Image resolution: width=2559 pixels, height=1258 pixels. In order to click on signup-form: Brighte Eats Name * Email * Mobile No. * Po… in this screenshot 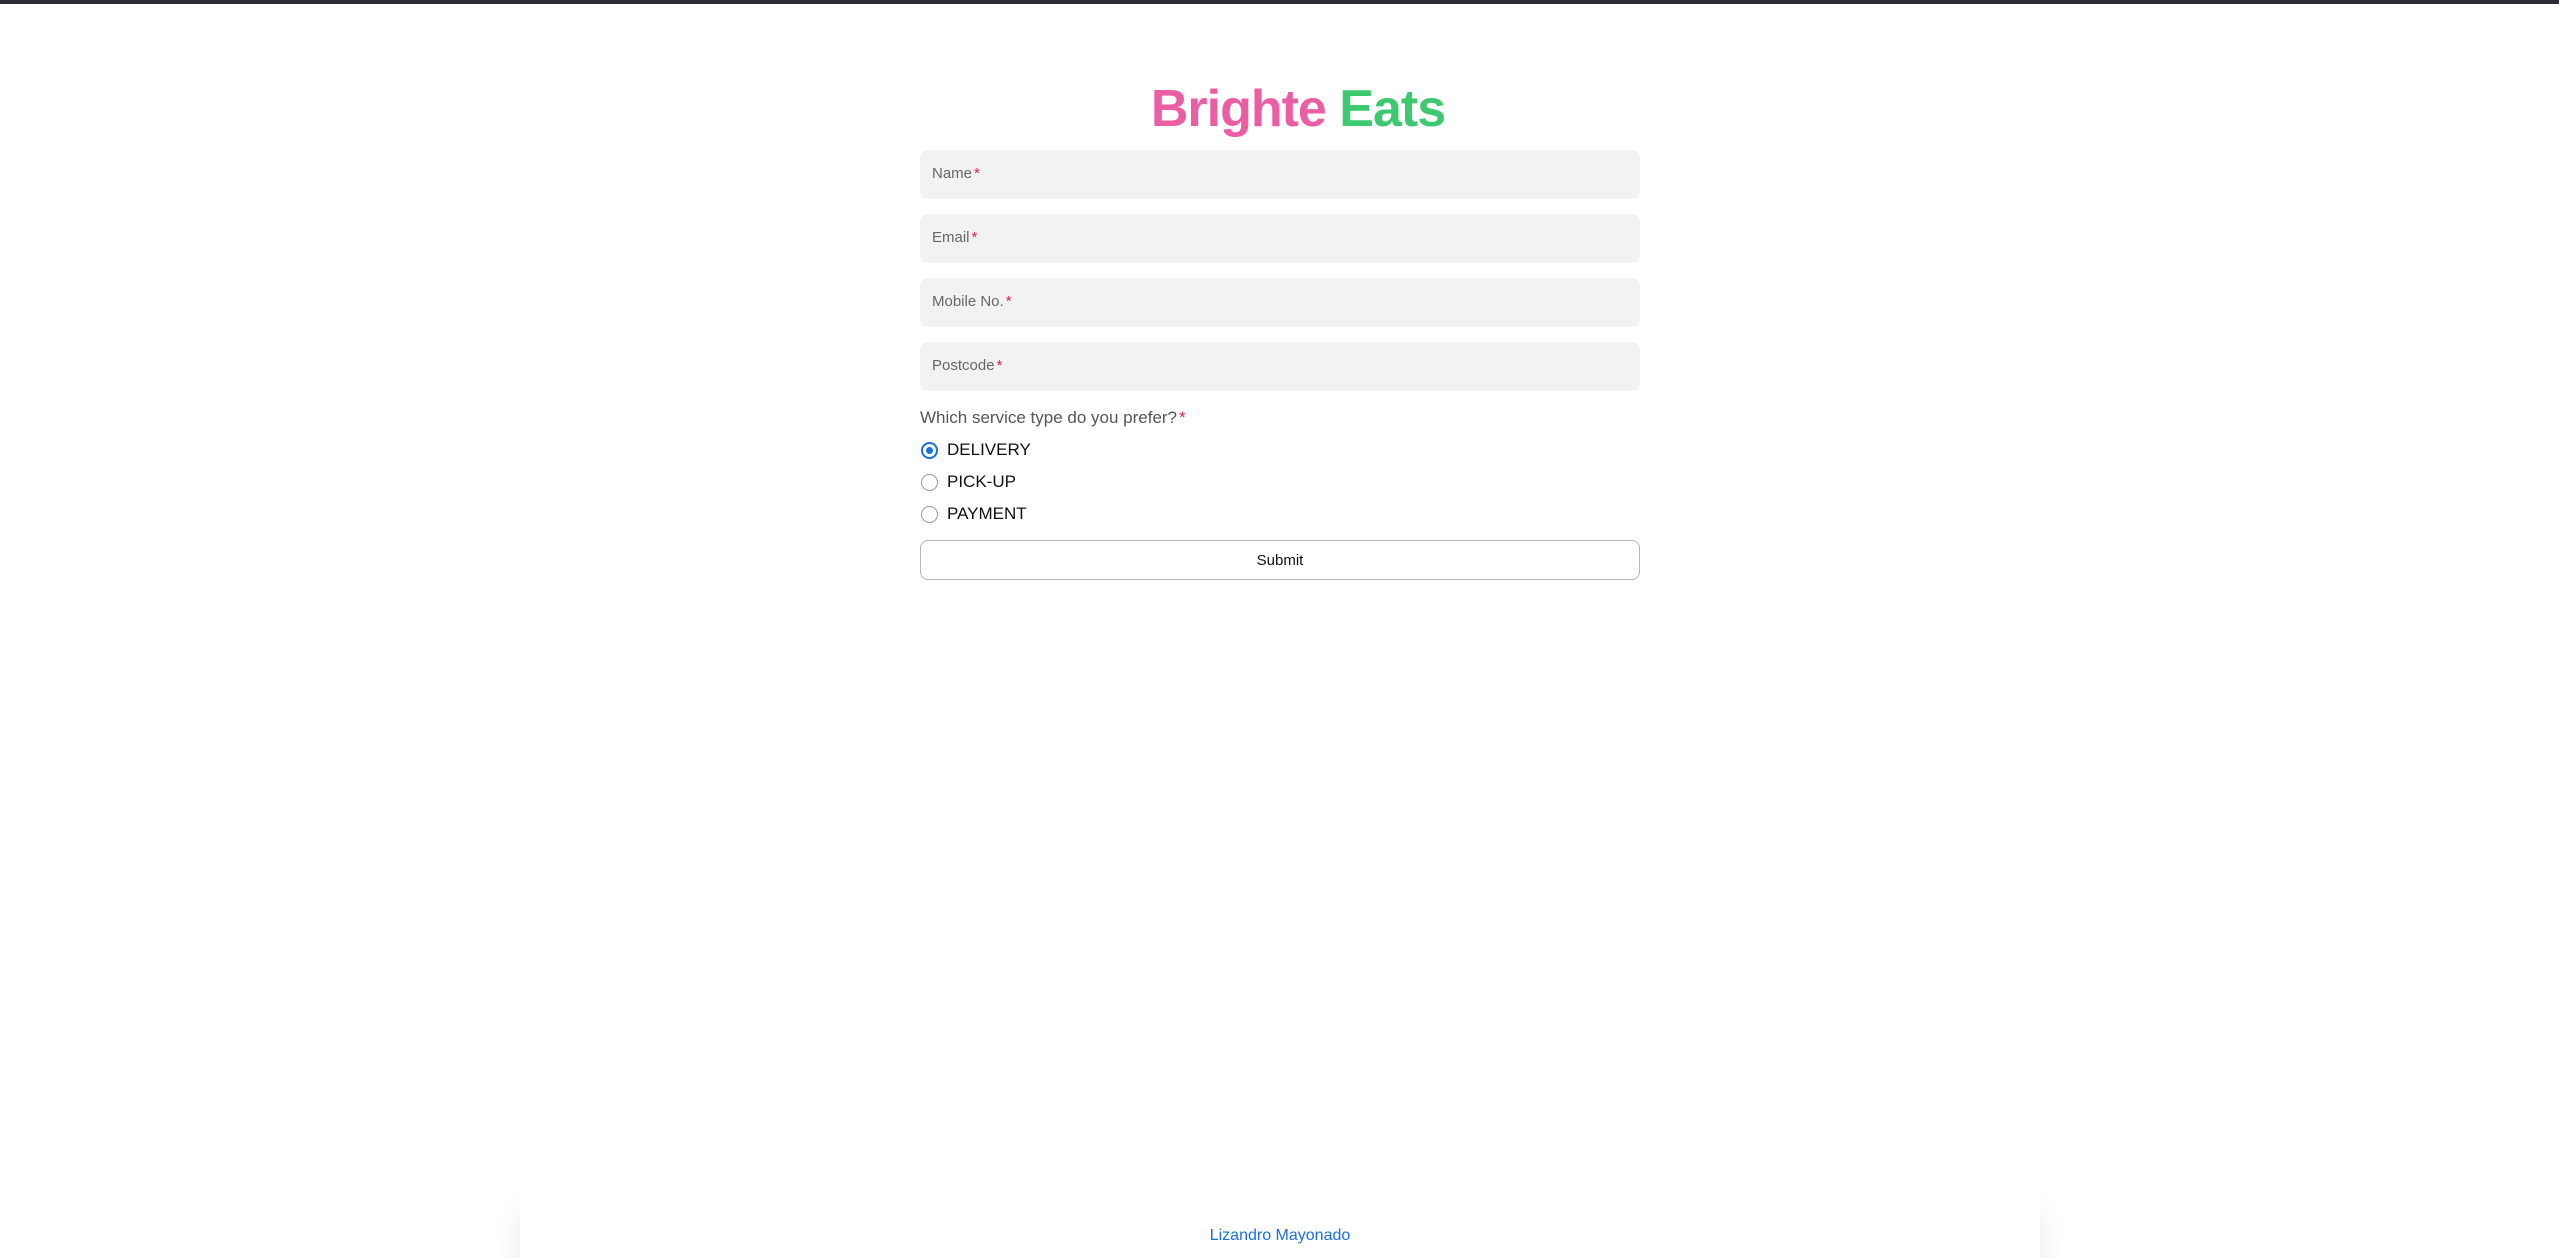, I will do `click(1282, 329)`.